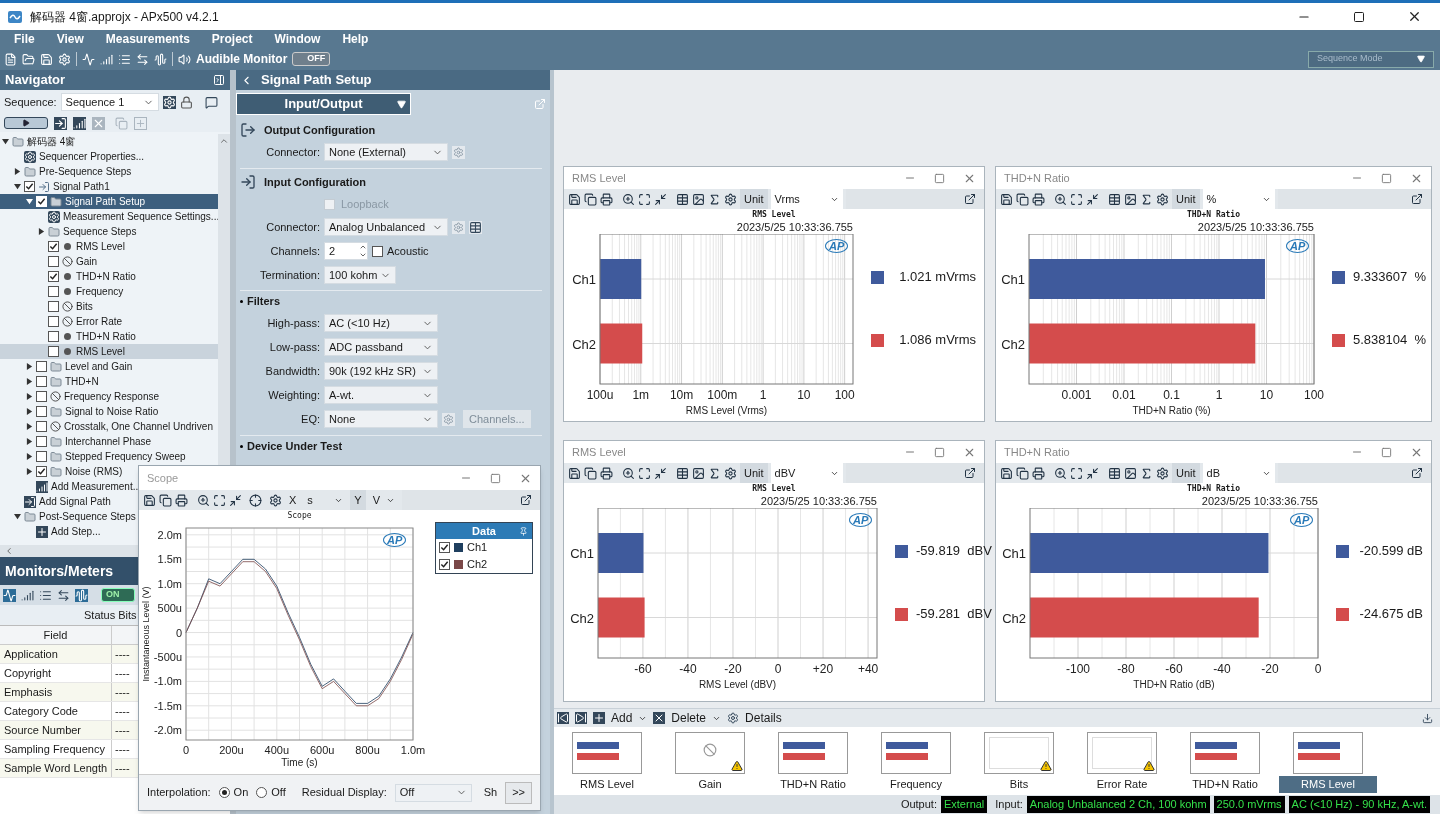  I want to click on details-button: Details, so click(763, 718).